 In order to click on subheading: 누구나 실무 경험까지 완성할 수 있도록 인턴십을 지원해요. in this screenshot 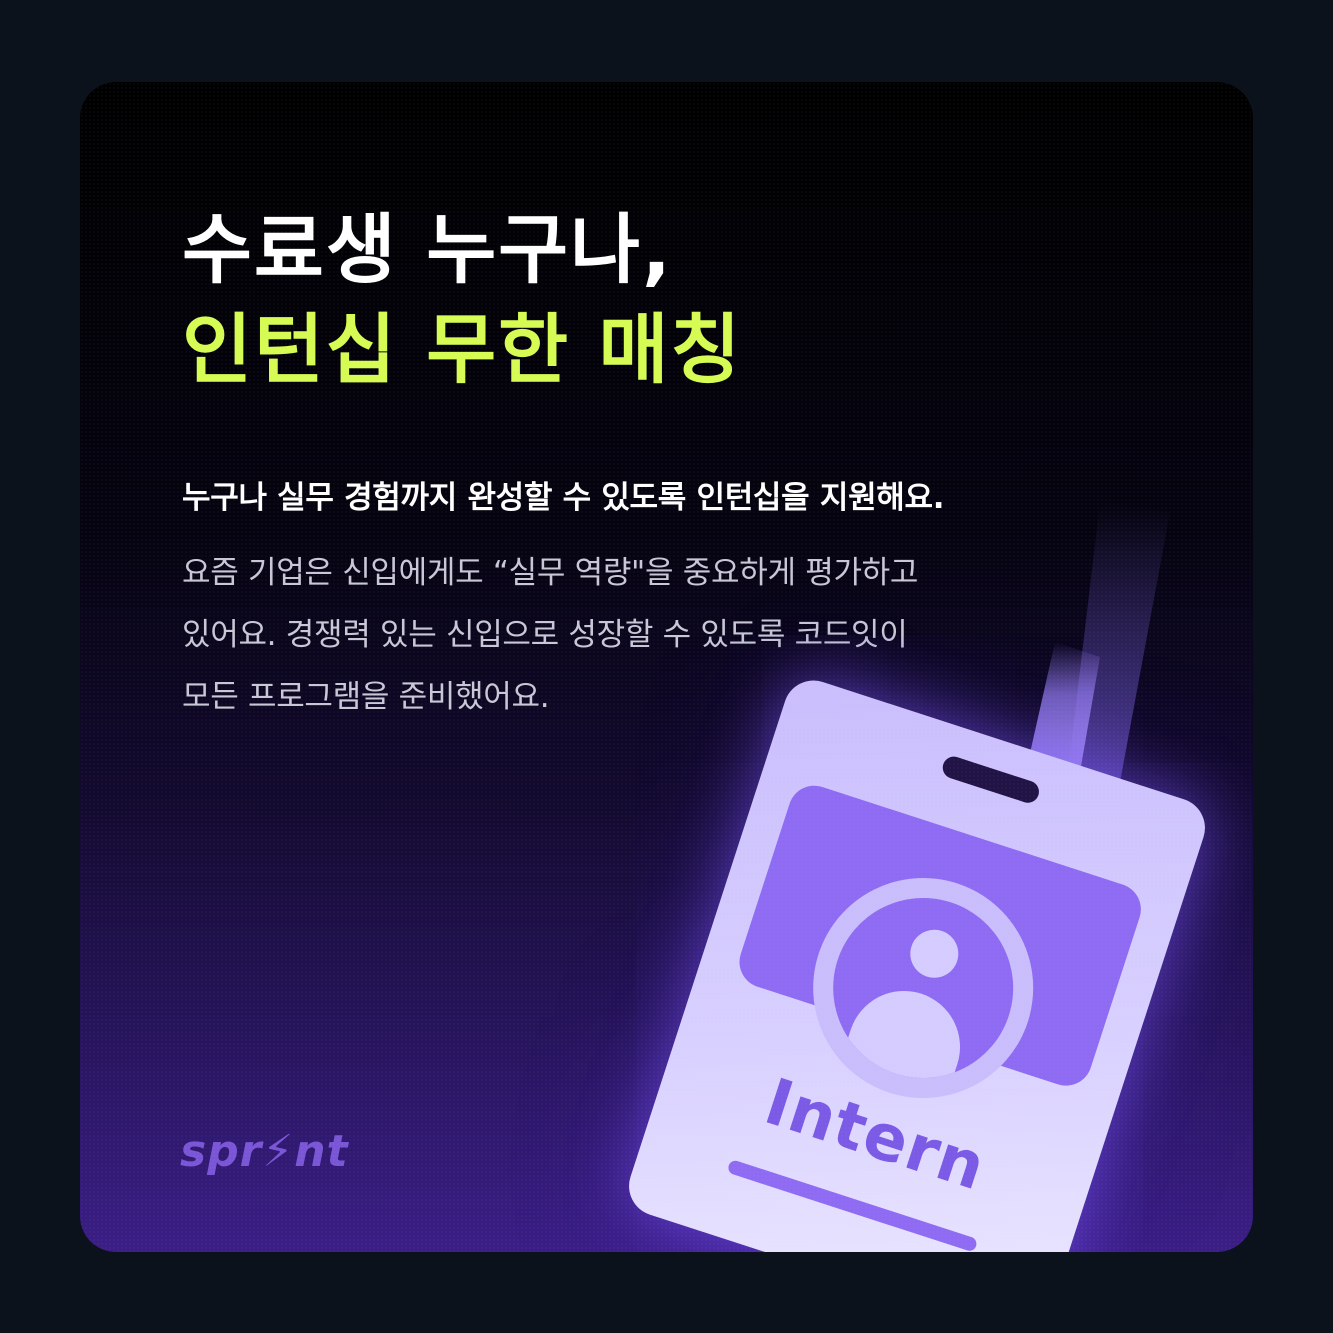, I will do `click(563, 498)`.